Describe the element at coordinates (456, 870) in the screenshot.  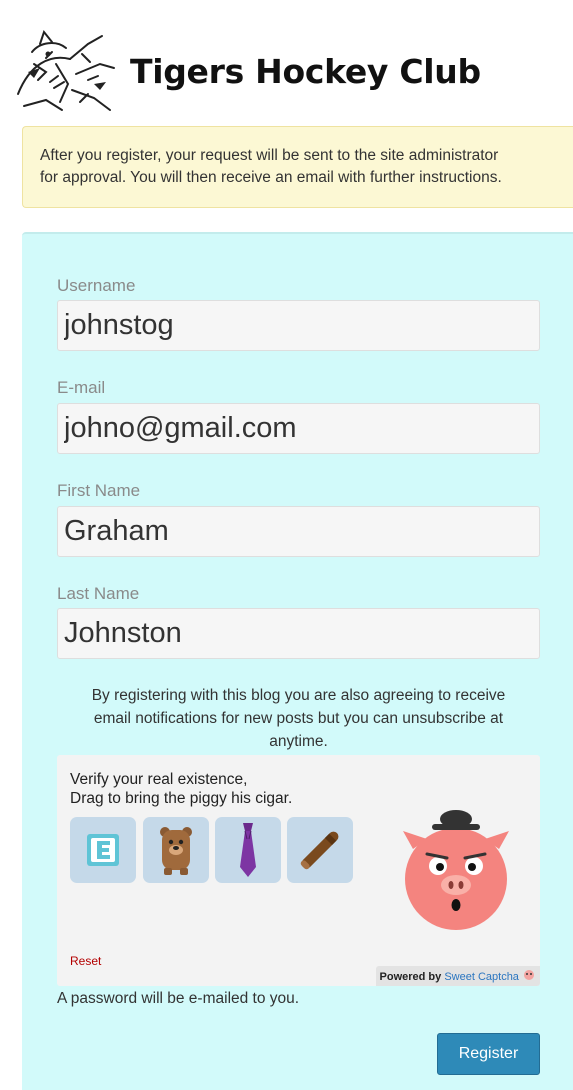
I see `piggy-icon` at that location.